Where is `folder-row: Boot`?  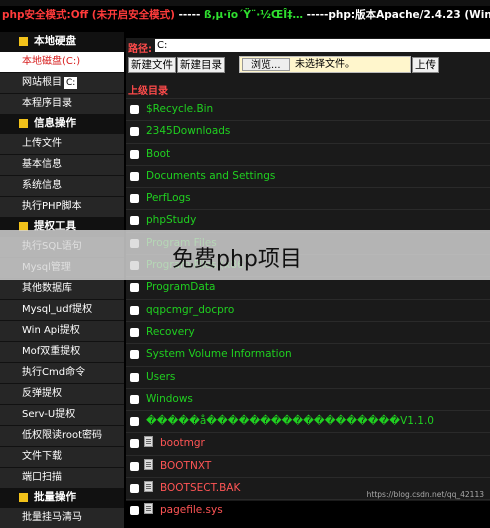 folder-row: Boot is located at coordinates (308, 153).